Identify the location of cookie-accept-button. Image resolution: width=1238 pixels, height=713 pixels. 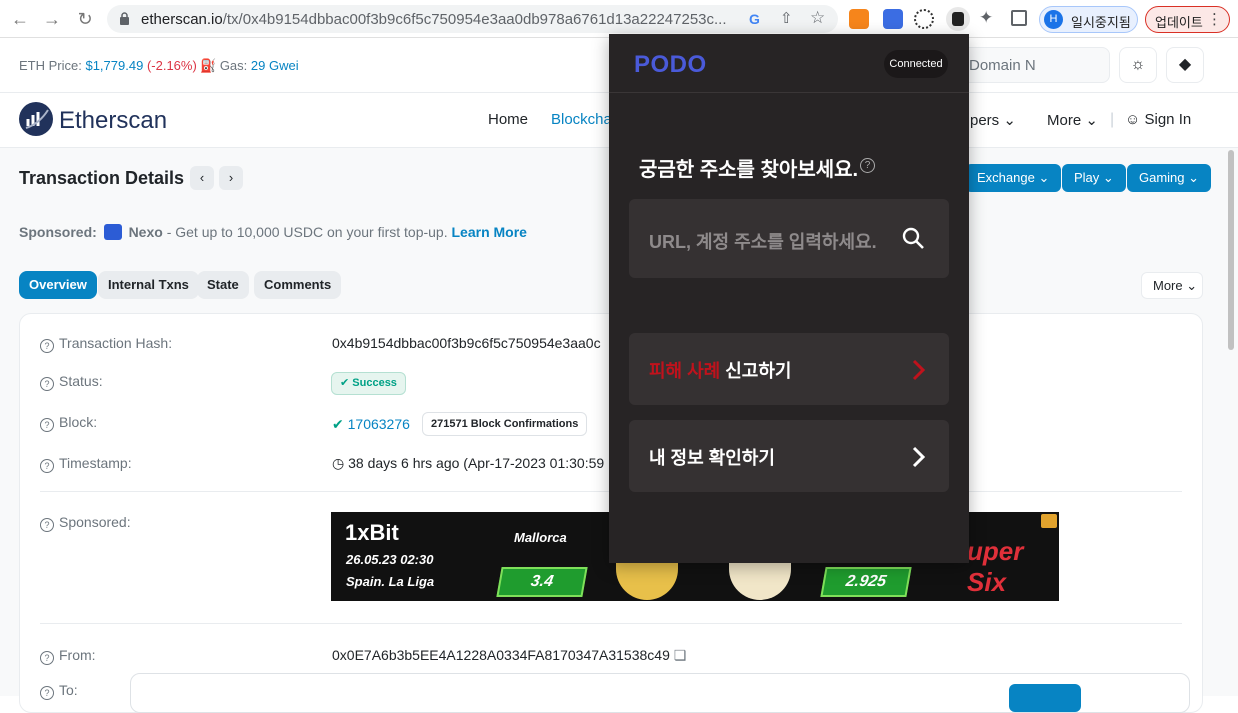
(1045, 698).